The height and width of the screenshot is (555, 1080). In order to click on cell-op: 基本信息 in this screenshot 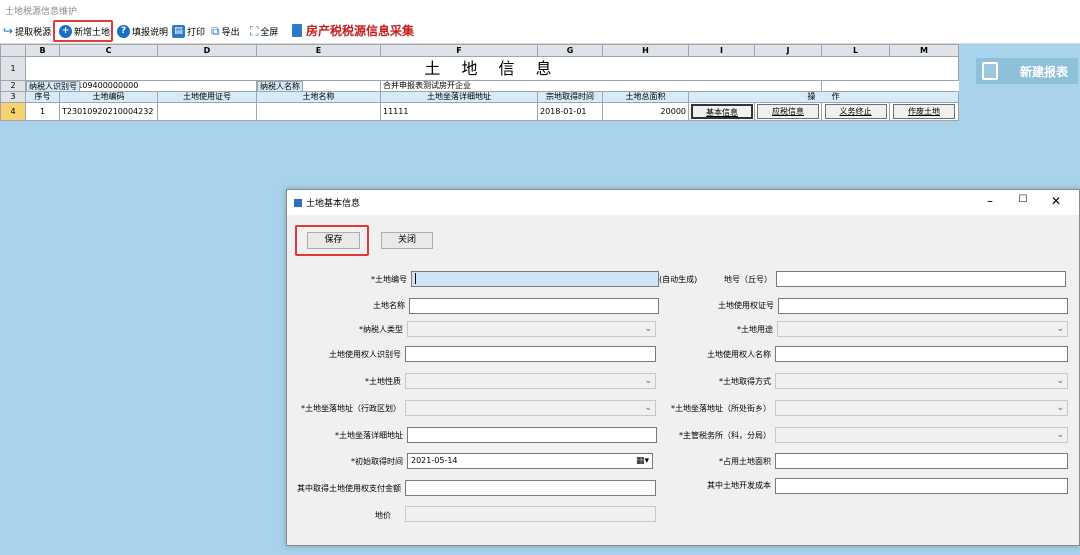, I will do `click(721, 111)`.